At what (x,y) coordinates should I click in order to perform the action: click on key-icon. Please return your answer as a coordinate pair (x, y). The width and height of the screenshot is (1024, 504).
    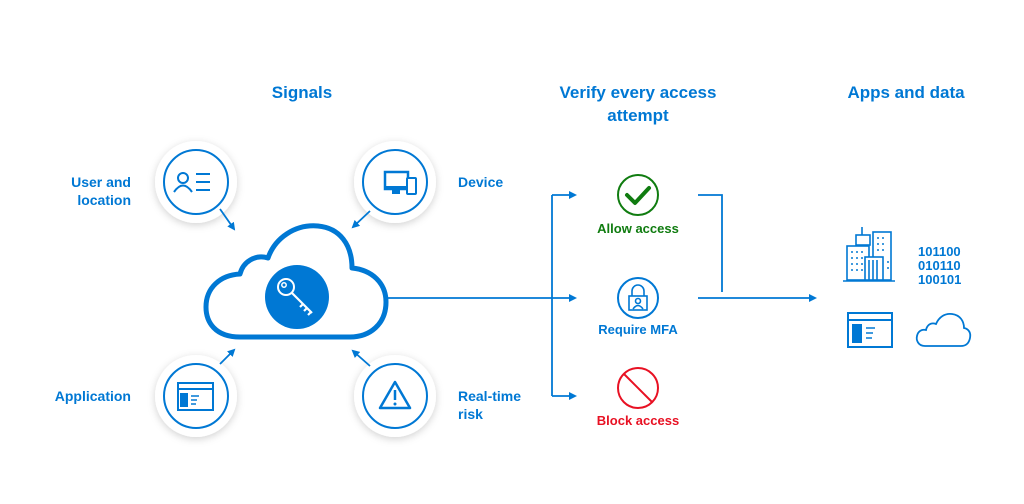
    Looking at the image, I should click on (297, 297).